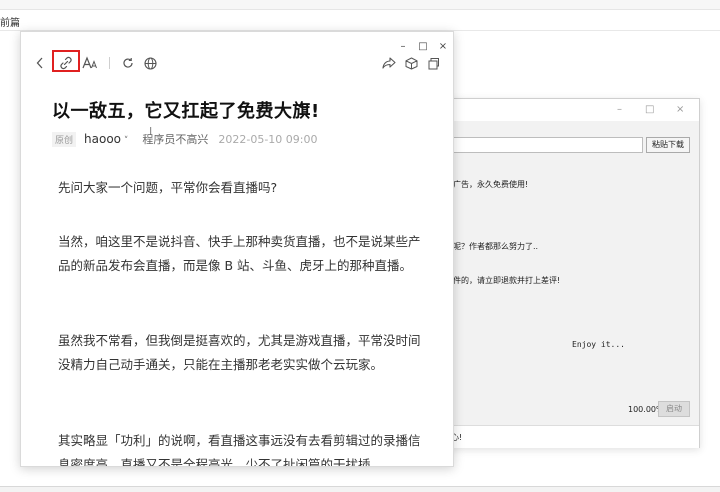 The height and width of the screenshot is (492, 720). Describe the element at coordinates (570, 436) in the screenshot. I see `dialog-footer: 心!` at that location.